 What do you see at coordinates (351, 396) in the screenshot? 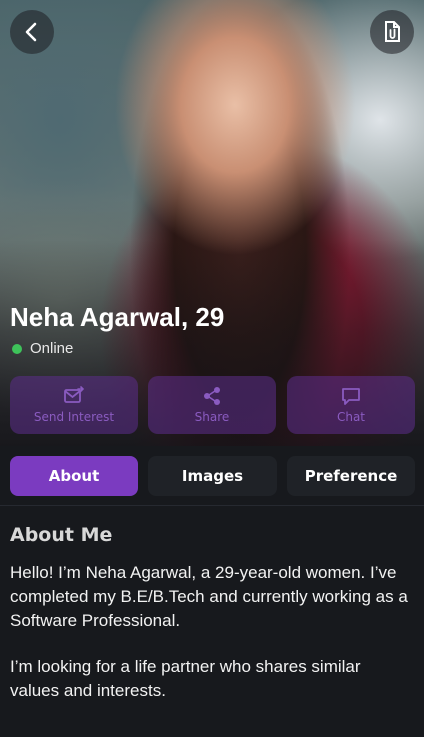
I see `chat-bubble-icon` at bounding box center [351, 396].